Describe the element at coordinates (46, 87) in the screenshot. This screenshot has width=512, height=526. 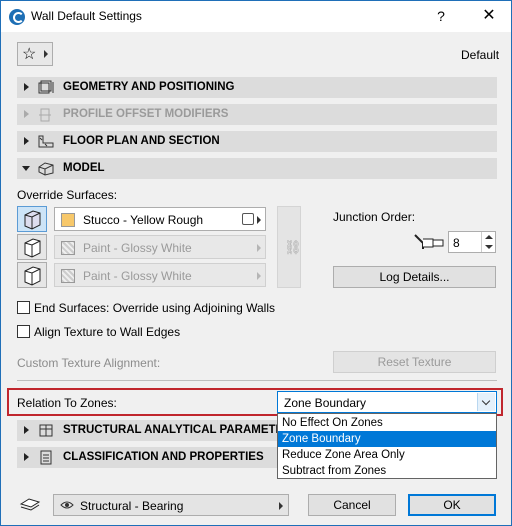
I see `geometry-icon` at that location.